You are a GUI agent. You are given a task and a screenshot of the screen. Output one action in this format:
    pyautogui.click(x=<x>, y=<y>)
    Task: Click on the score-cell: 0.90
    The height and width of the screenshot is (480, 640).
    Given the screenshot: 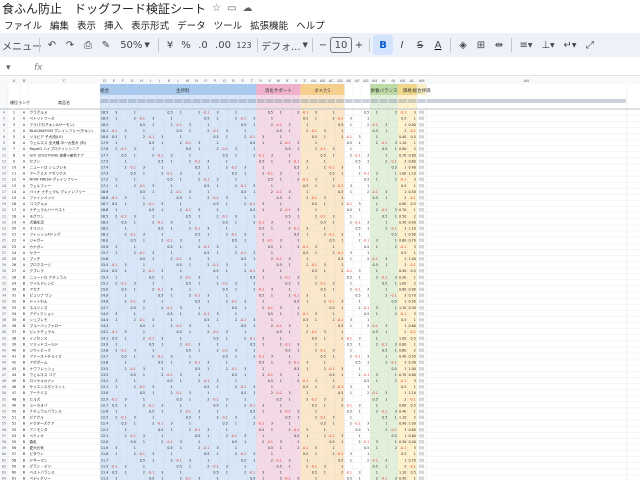 What is the action you would take?
    pyautogui.click(x=411, y=125)
    